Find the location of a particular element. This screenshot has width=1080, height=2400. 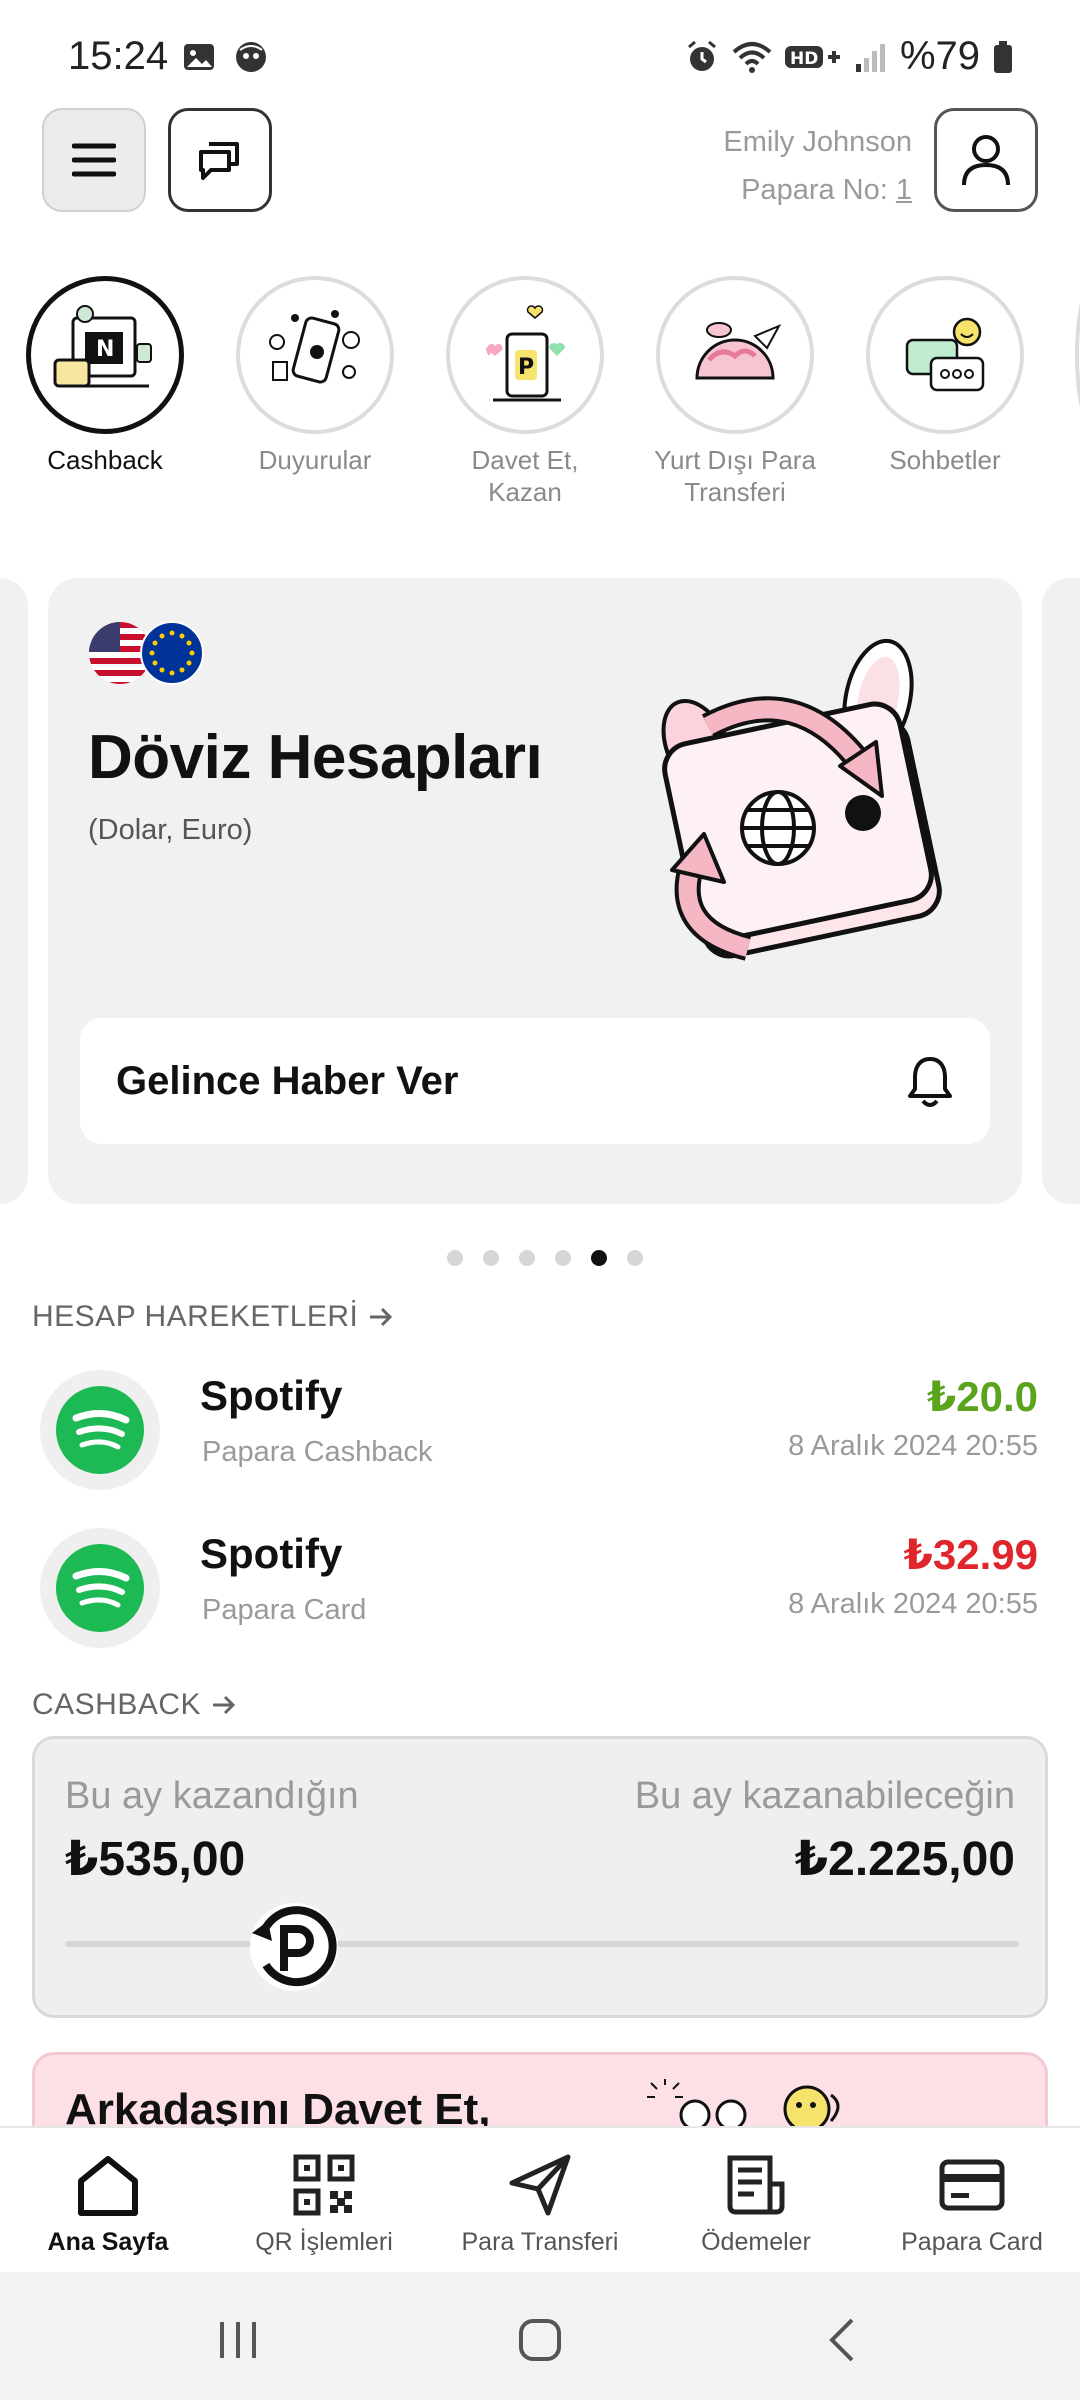

svg-text: N is located at coordinates (105, 349).